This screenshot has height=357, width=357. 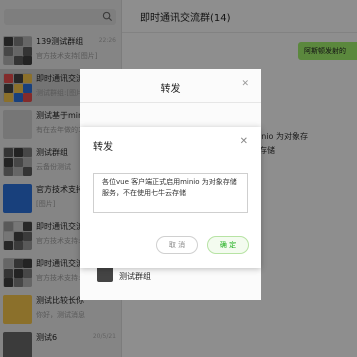 I want to click on cancel-button: 取 消, so click(x=177, y=245).